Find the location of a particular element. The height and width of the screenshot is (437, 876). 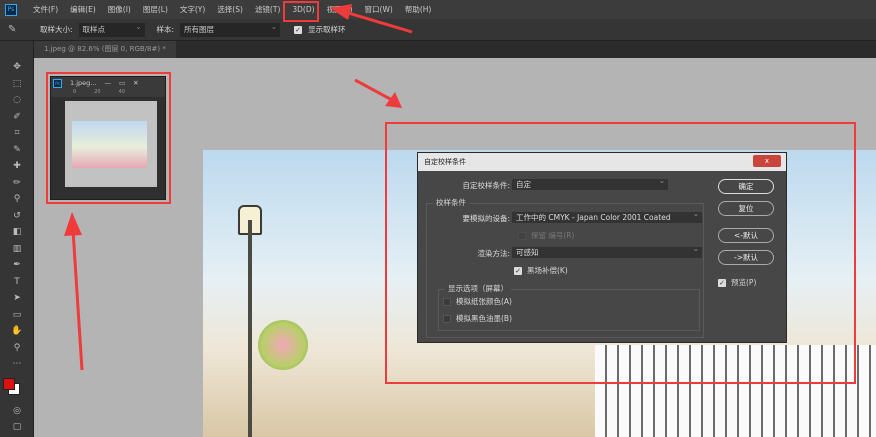

annotation-arrow-floating-window is located at coordinates (77, 300).